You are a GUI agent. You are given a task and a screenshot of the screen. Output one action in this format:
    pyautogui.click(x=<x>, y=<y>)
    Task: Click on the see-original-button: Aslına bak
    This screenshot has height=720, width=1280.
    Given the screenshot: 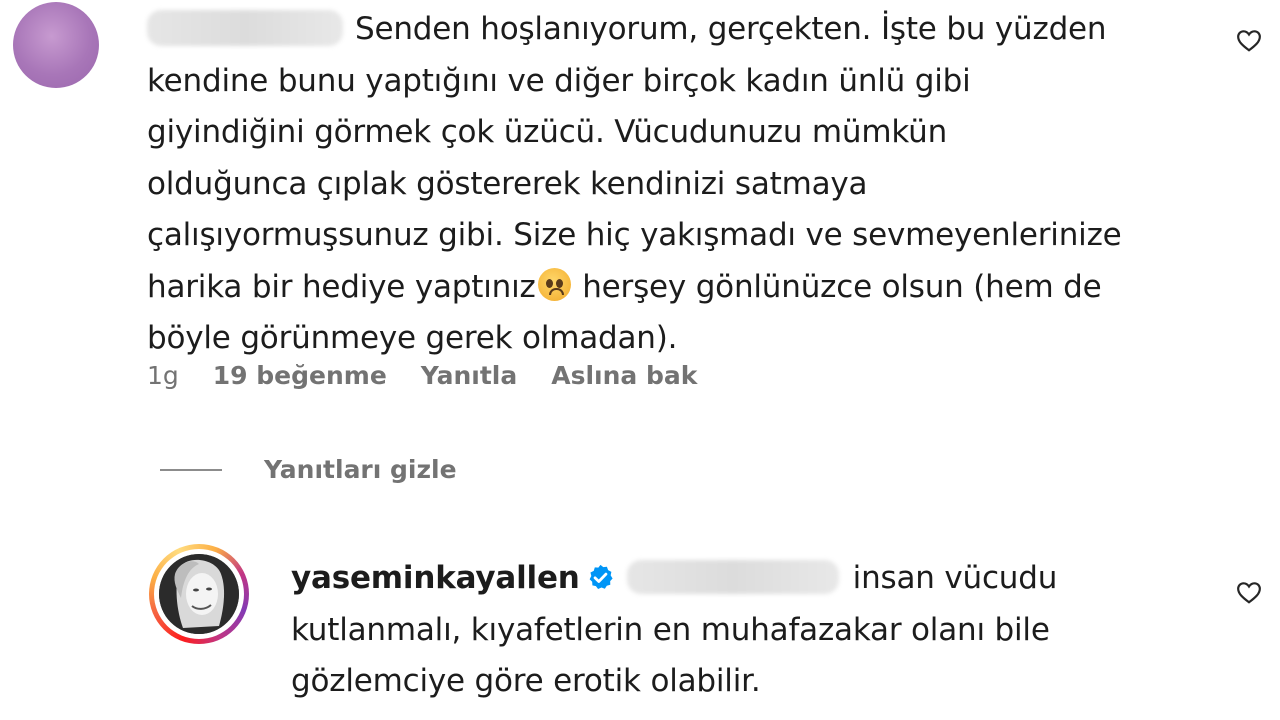 What is the action you would take?
    pyautogui.click(x=624, y=375)
    